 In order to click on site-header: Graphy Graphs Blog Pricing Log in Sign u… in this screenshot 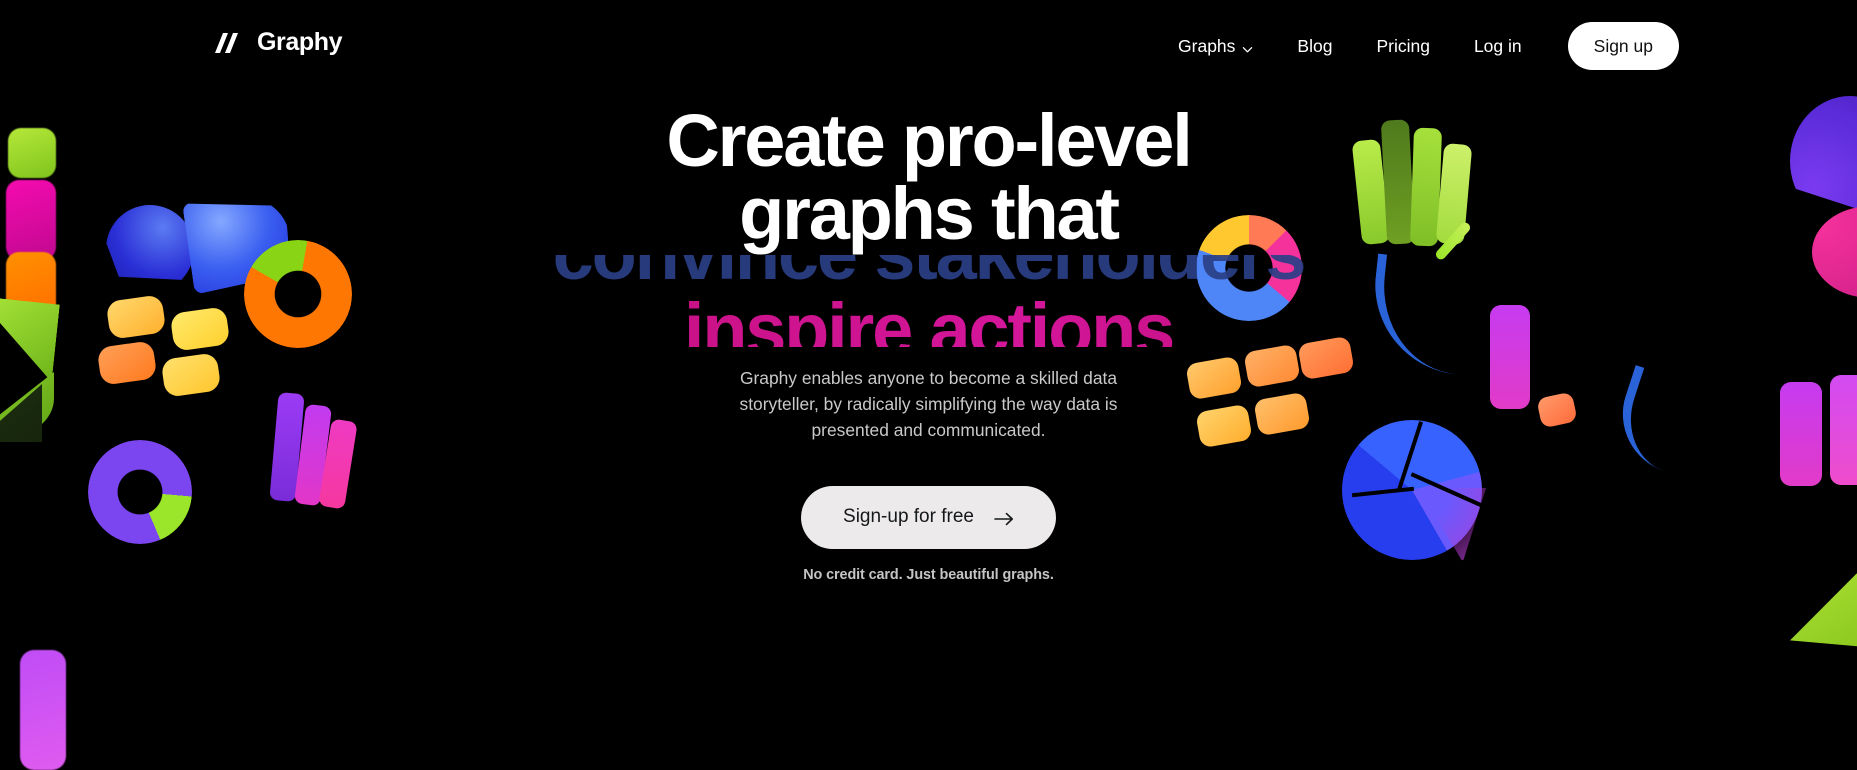, I will do `click(928, 46)`.